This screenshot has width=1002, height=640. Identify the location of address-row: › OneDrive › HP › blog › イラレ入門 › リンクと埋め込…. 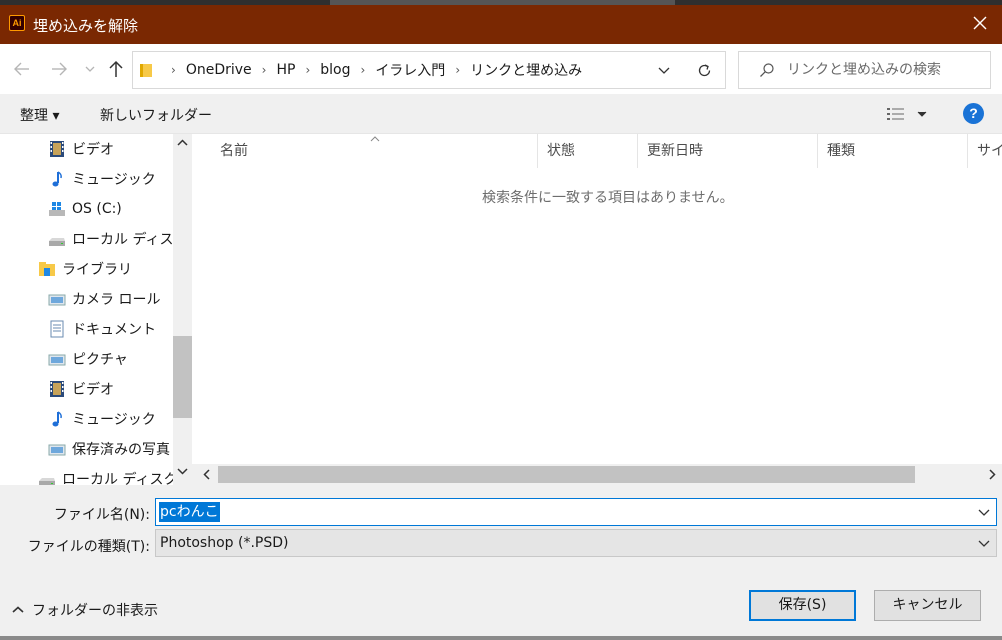
(501, 69).